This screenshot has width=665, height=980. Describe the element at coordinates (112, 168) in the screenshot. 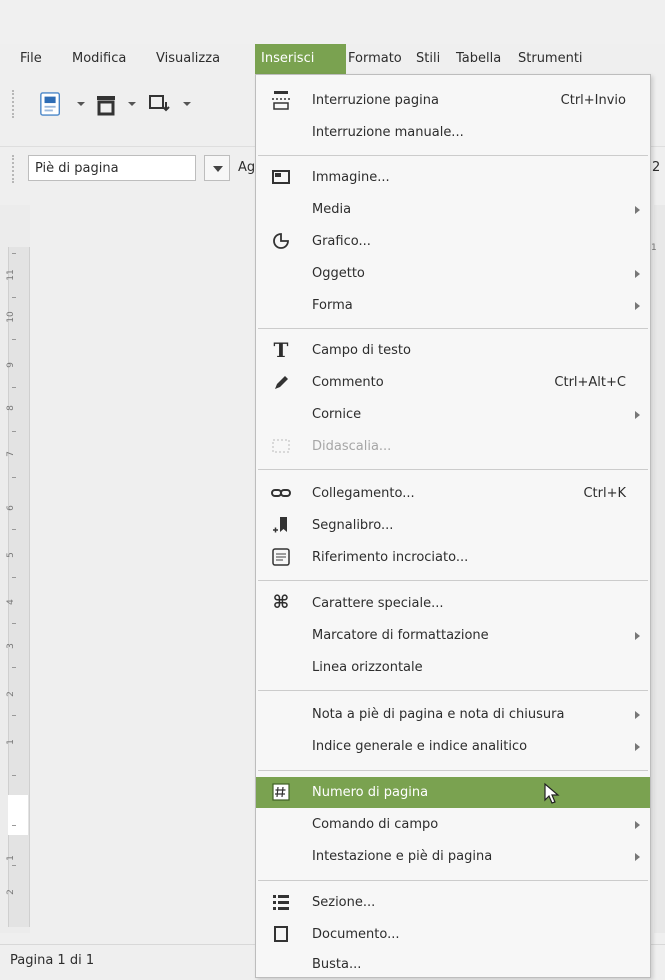

I see `paragraph-style-input` at that location.